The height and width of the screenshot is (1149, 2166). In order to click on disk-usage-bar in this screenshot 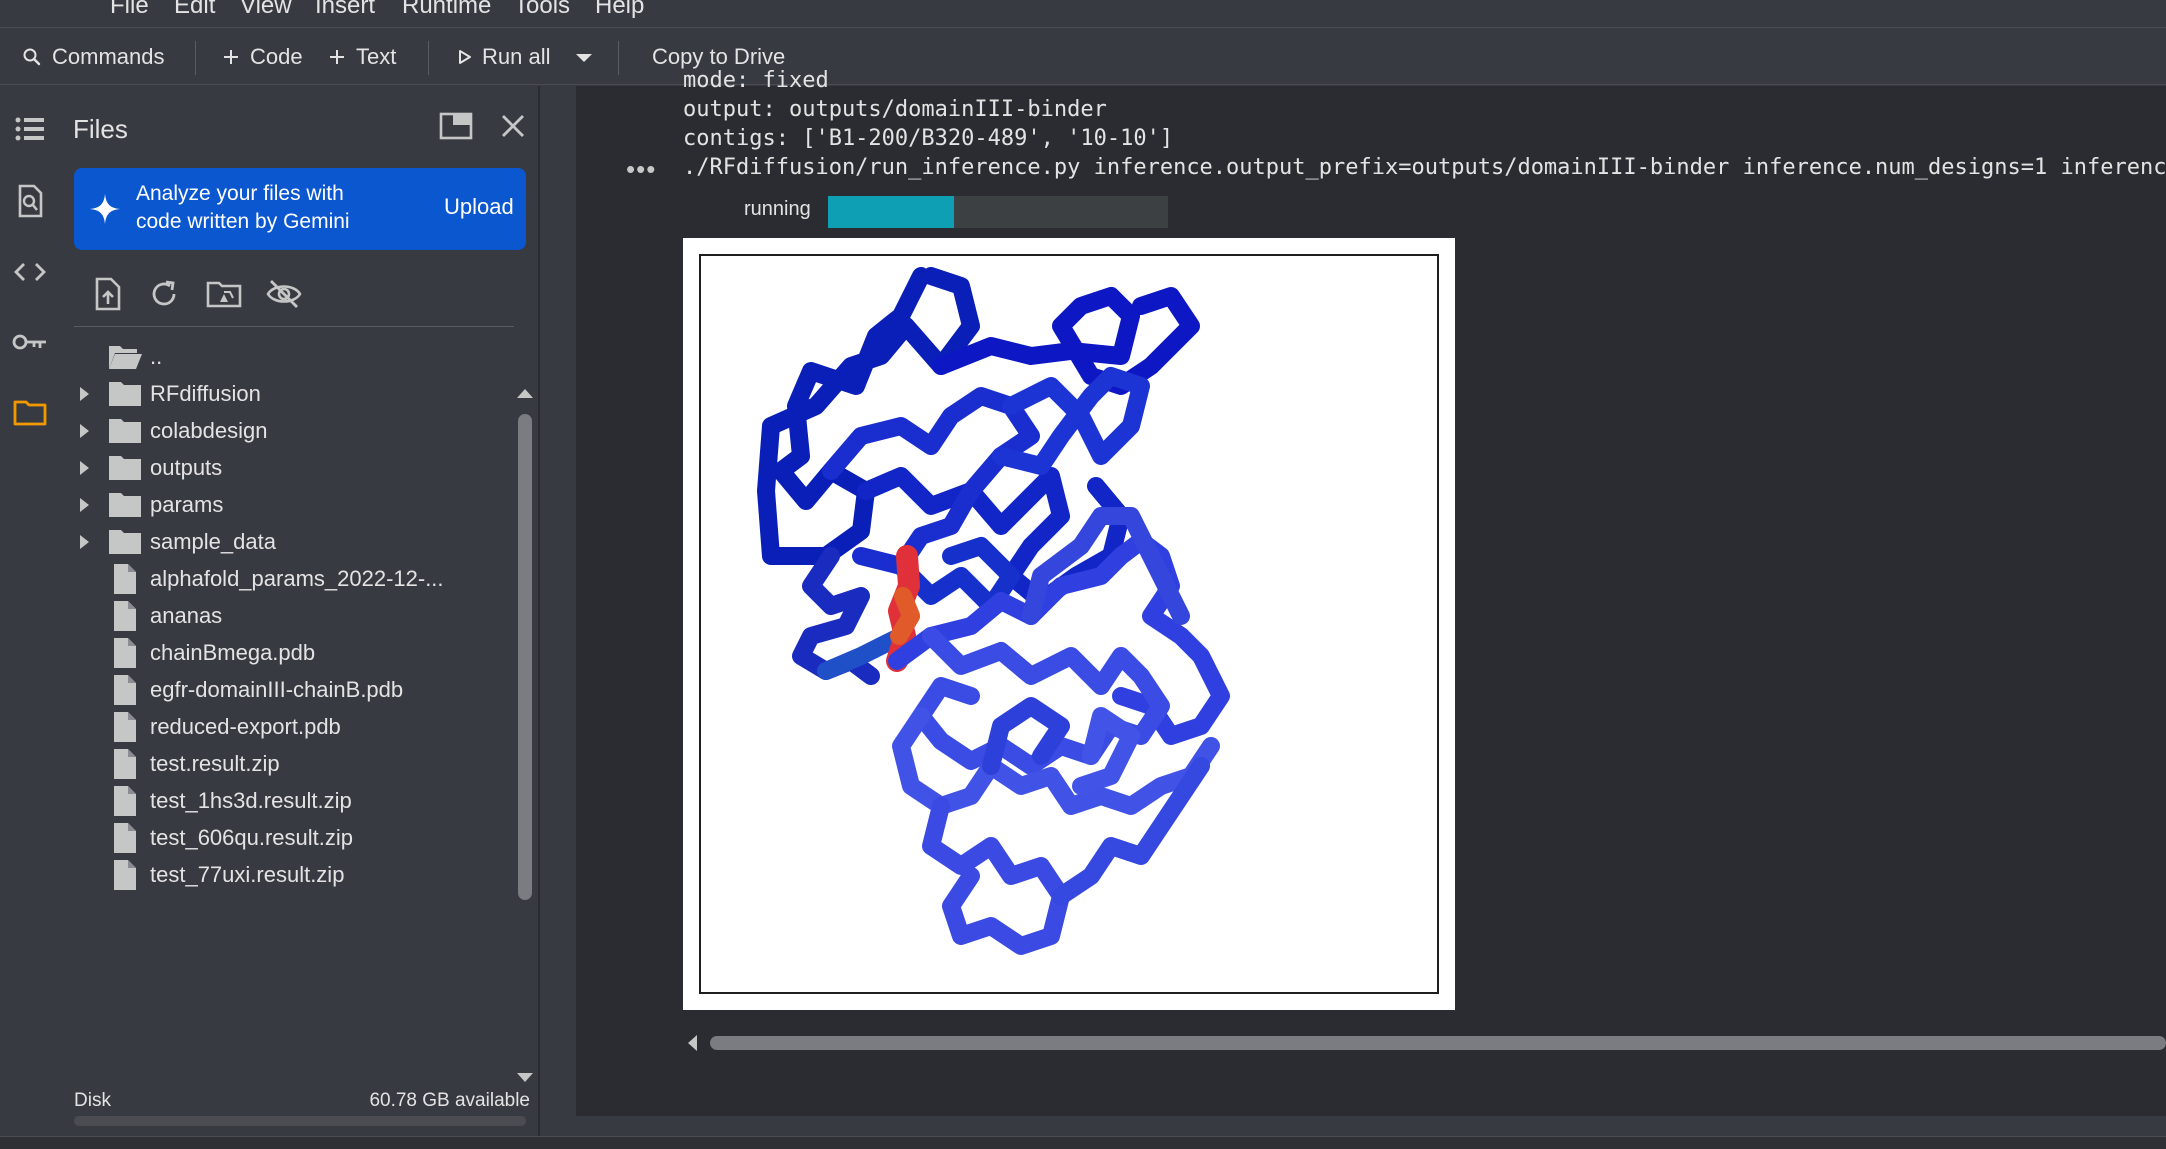, I will do `click(300, 1121)`.